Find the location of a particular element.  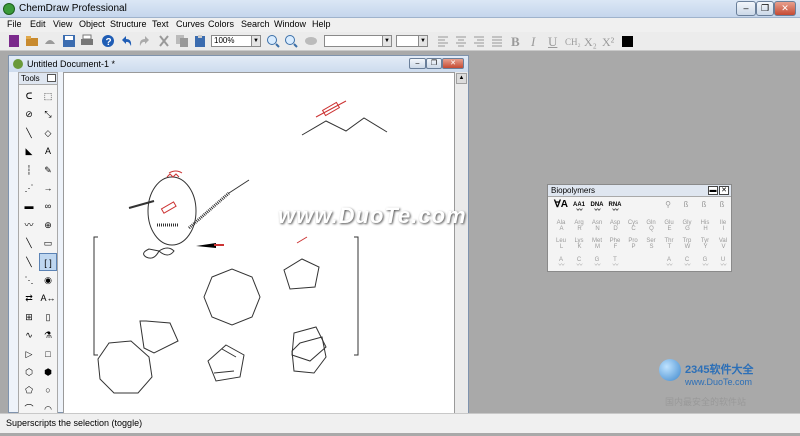

align-right-icon is located at coordinates (479, 41).